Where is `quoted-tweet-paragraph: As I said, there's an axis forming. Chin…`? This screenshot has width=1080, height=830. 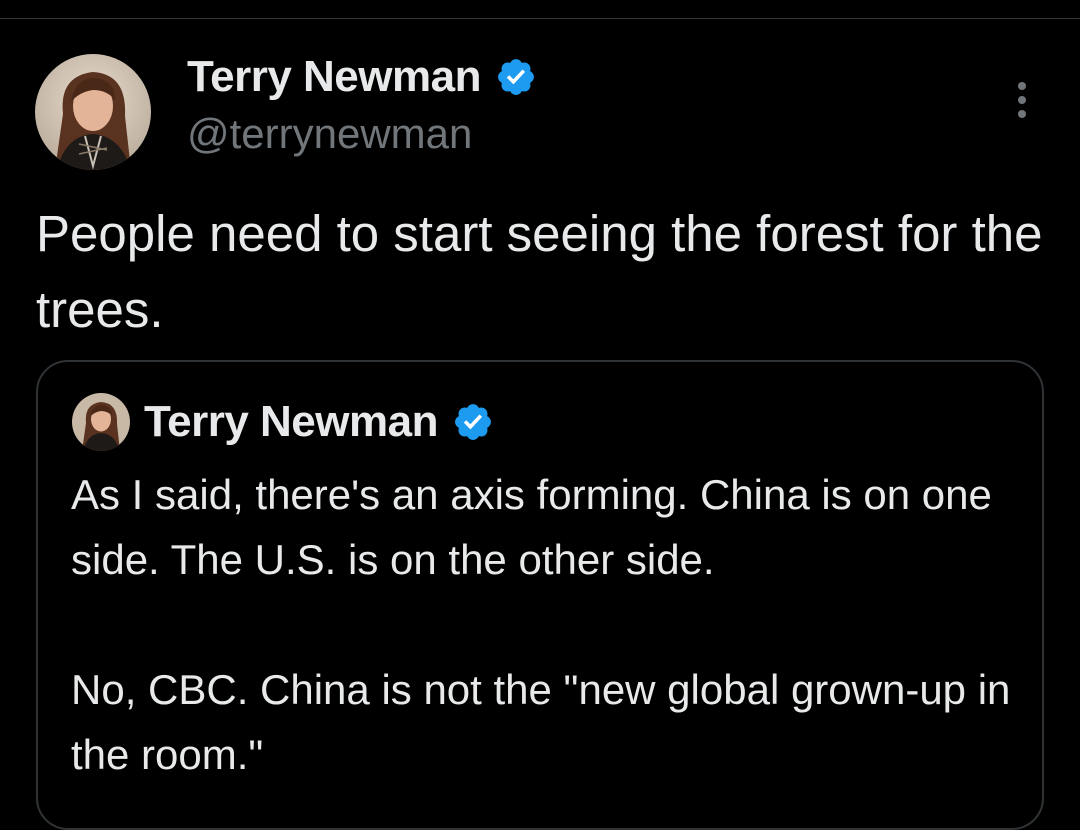
quoted-tweet-paragraph: As I said, there's an axis forming. Chin… is located at coordinates (531, 527).